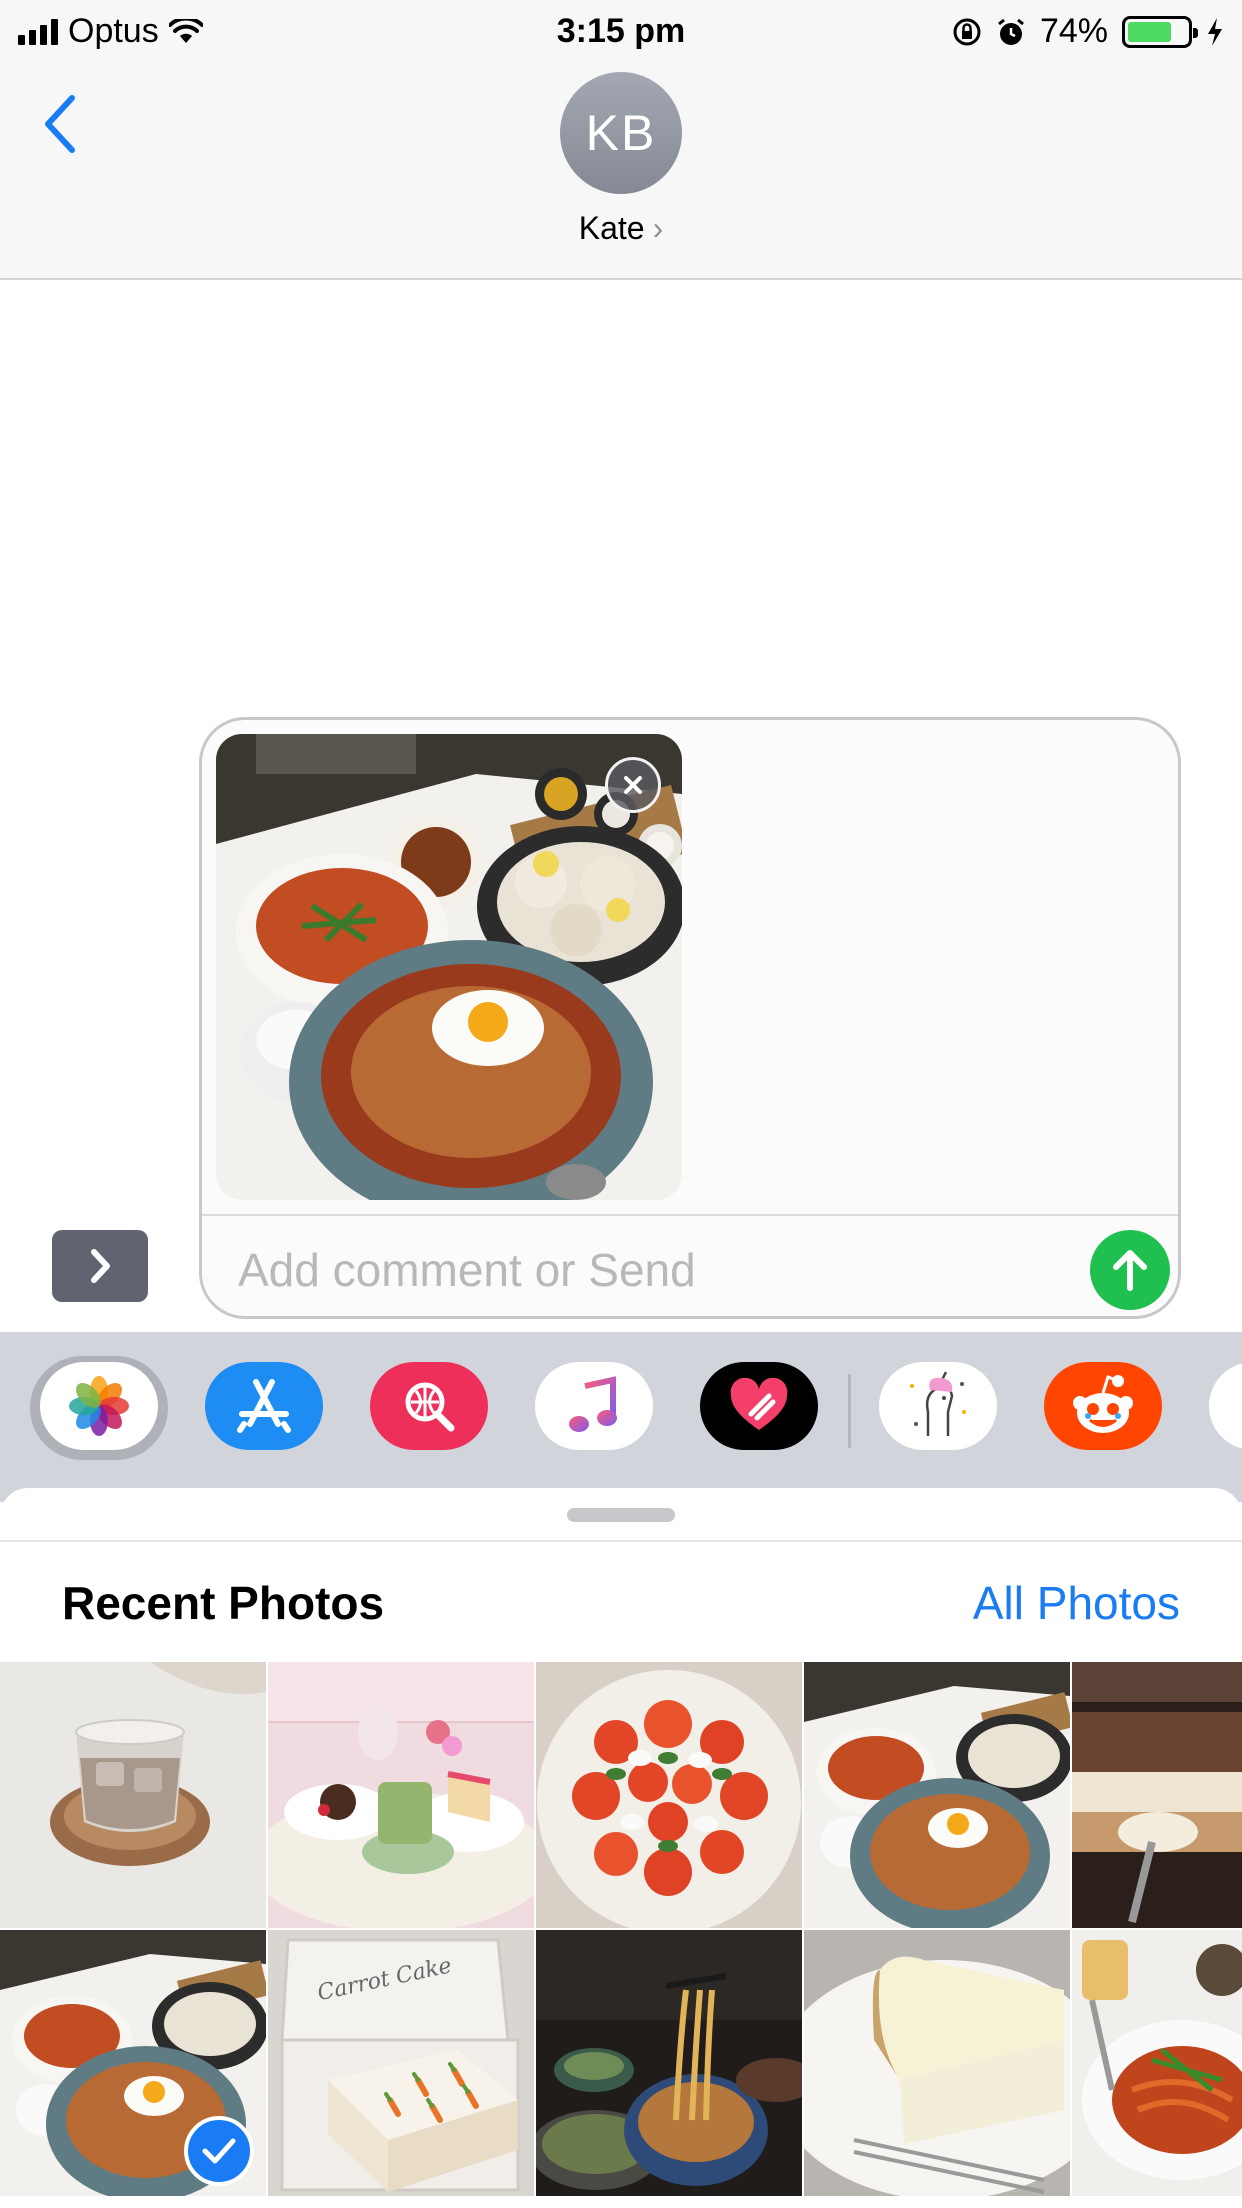  What do you see at coordinates (621, 1541) in the screenshot?
I see `sheet-divider` at bounding box center [621, 1541].